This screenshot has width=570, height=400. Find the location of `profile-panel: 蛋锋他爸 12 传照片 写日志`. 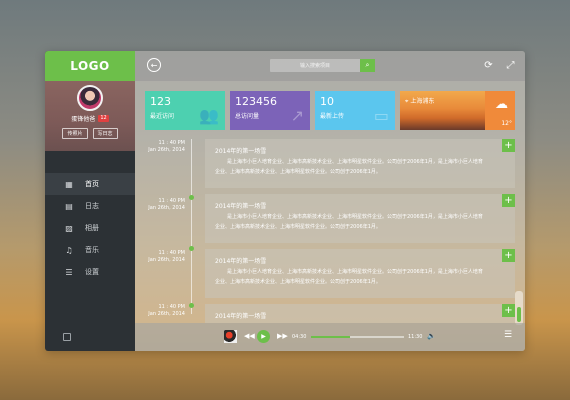

profile-panel: 蛋锋他爸 12 传照片 写日志 is located at coordinates (90, 116).